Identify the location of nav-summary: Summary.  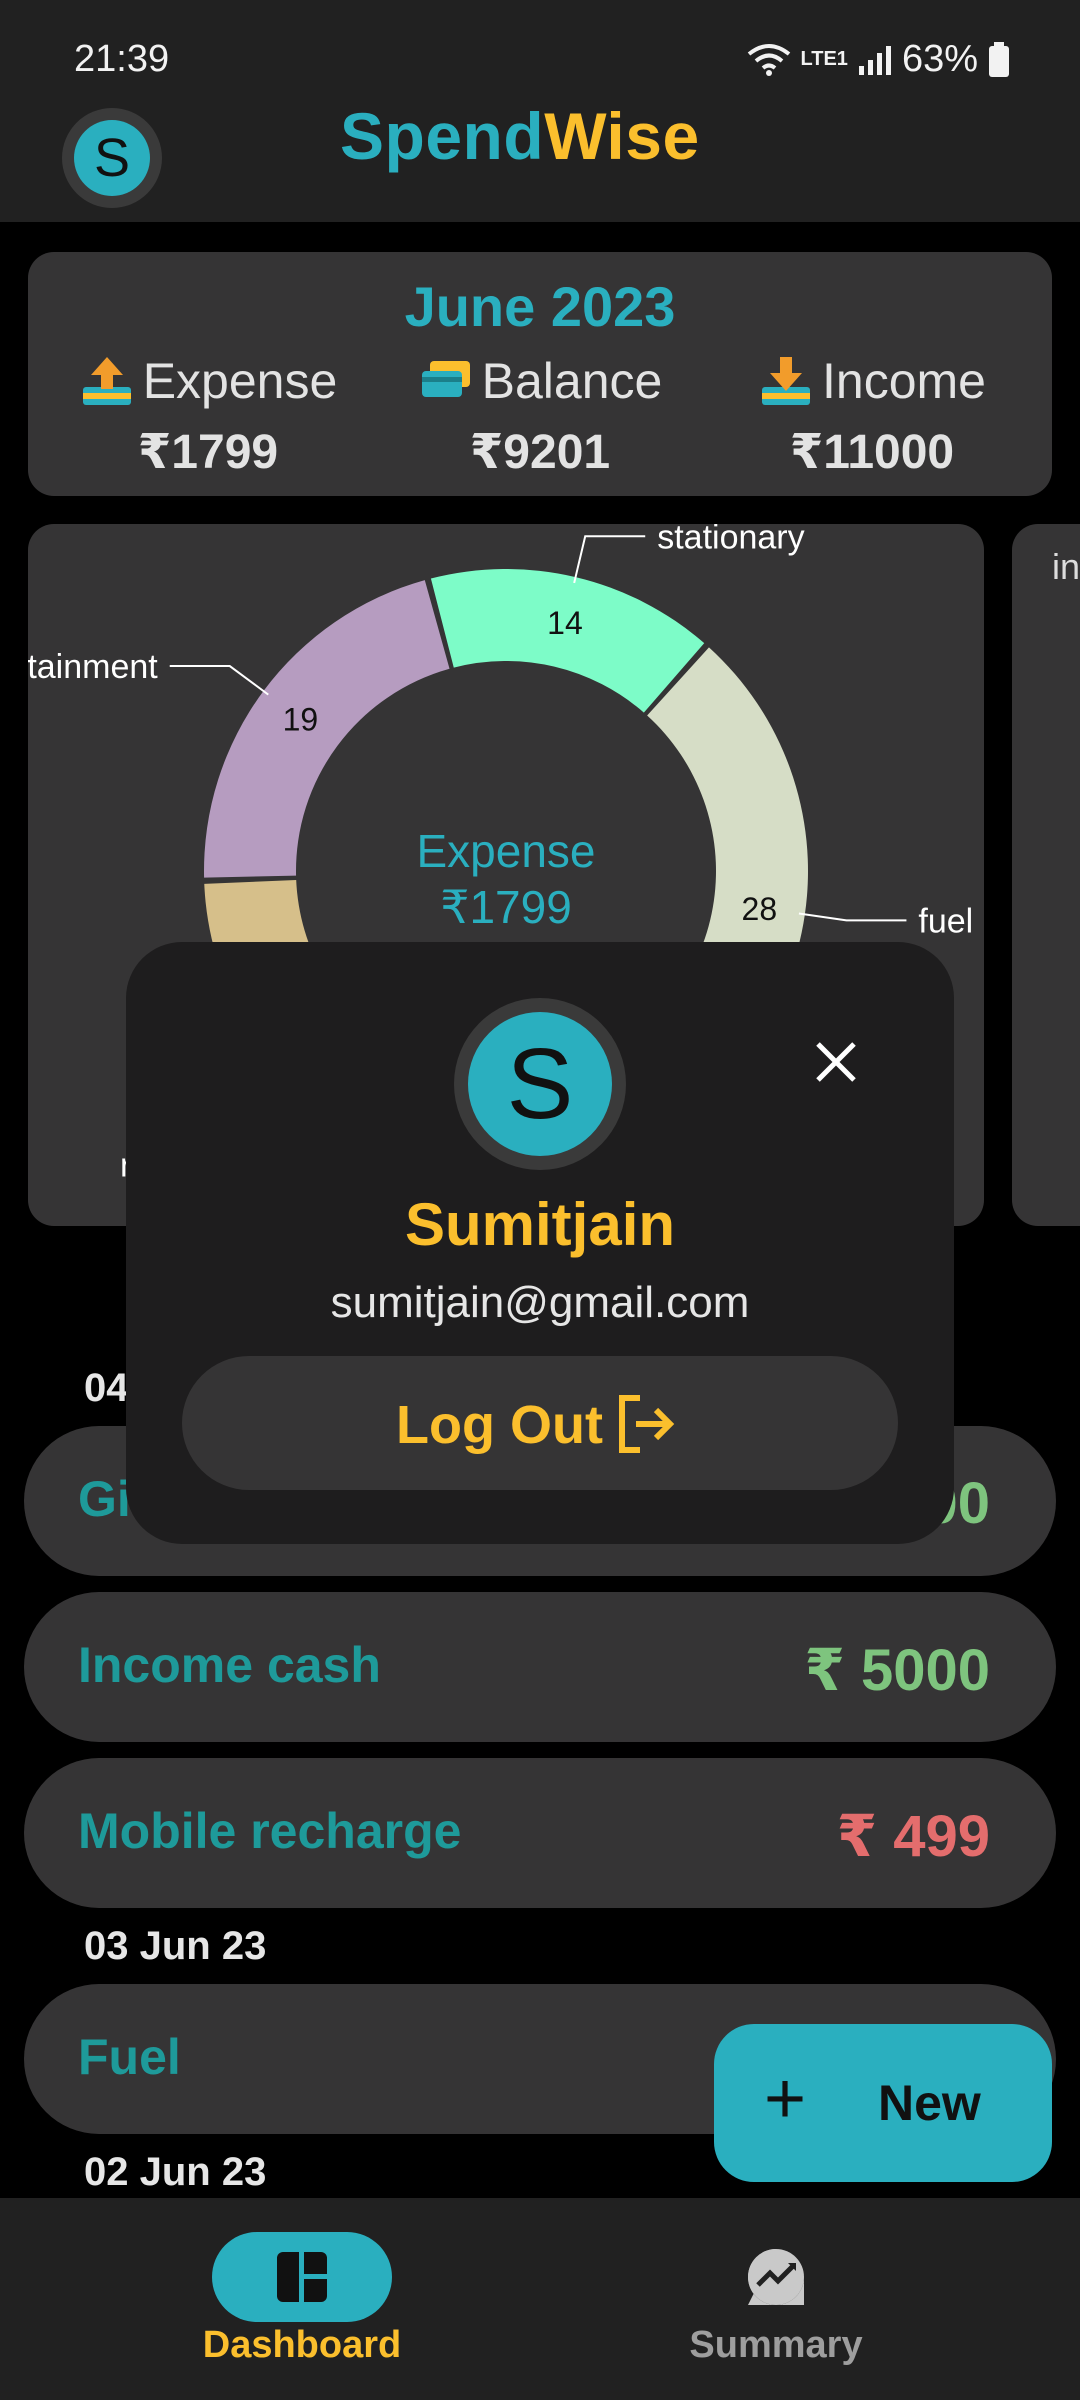
(776, 2299).